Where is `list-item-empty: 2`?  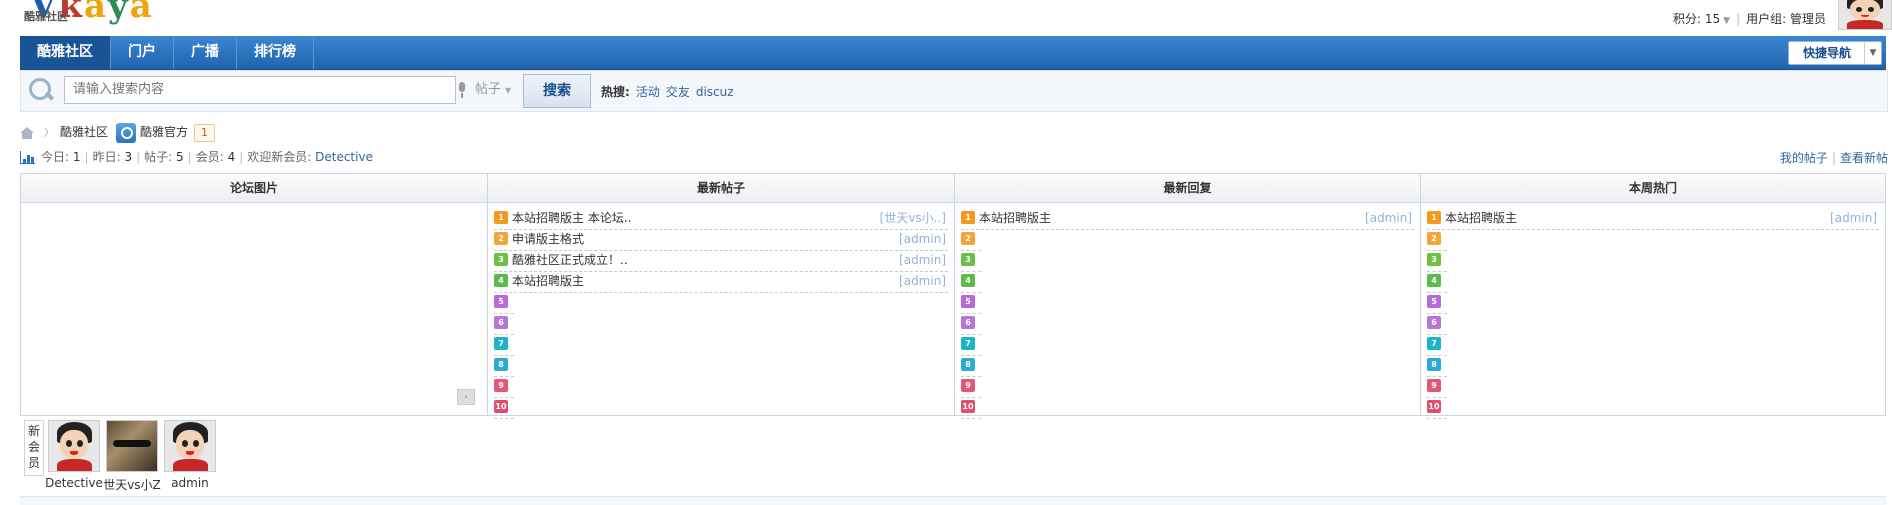
list-item-empty: 2 is located at coordinates (971, 240).